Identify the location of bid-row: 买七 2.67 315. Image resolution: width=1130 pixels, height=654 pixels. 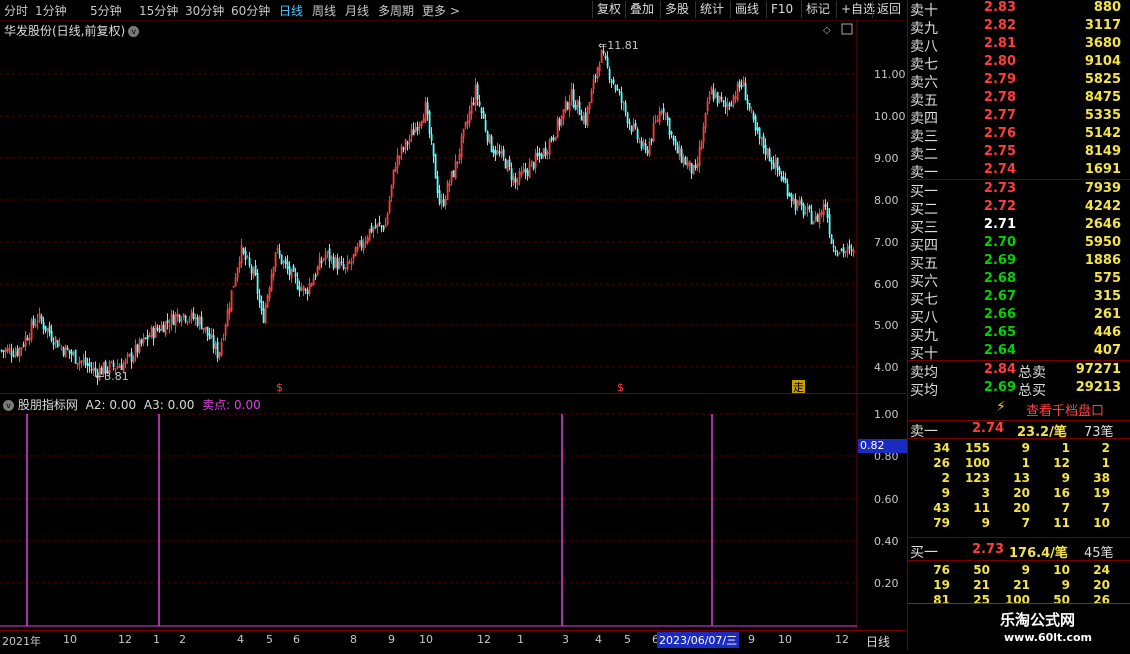
(1015, 298).